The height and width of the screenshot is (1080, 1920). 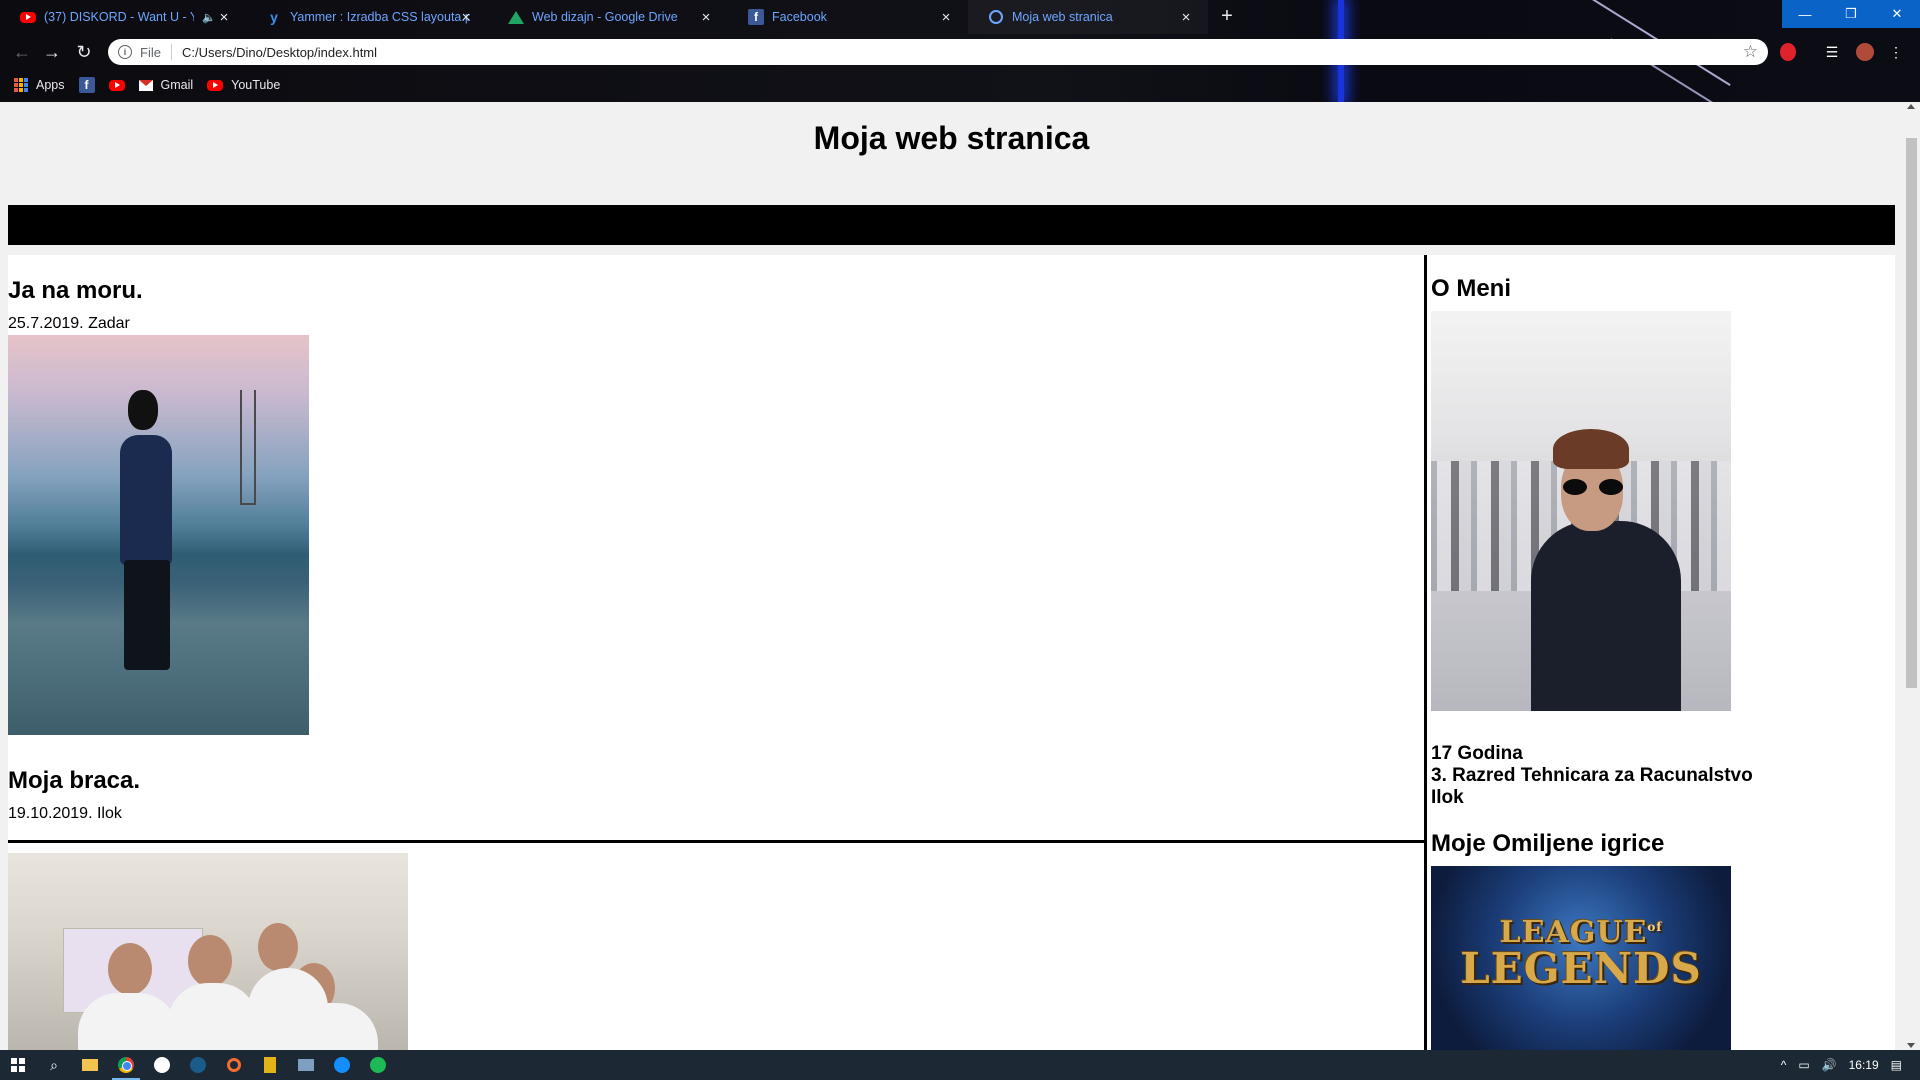 What do you see at coordinates (1865, 52) in the screenshot?
I see `profile-avatar` at bounding box center [1865, 52].